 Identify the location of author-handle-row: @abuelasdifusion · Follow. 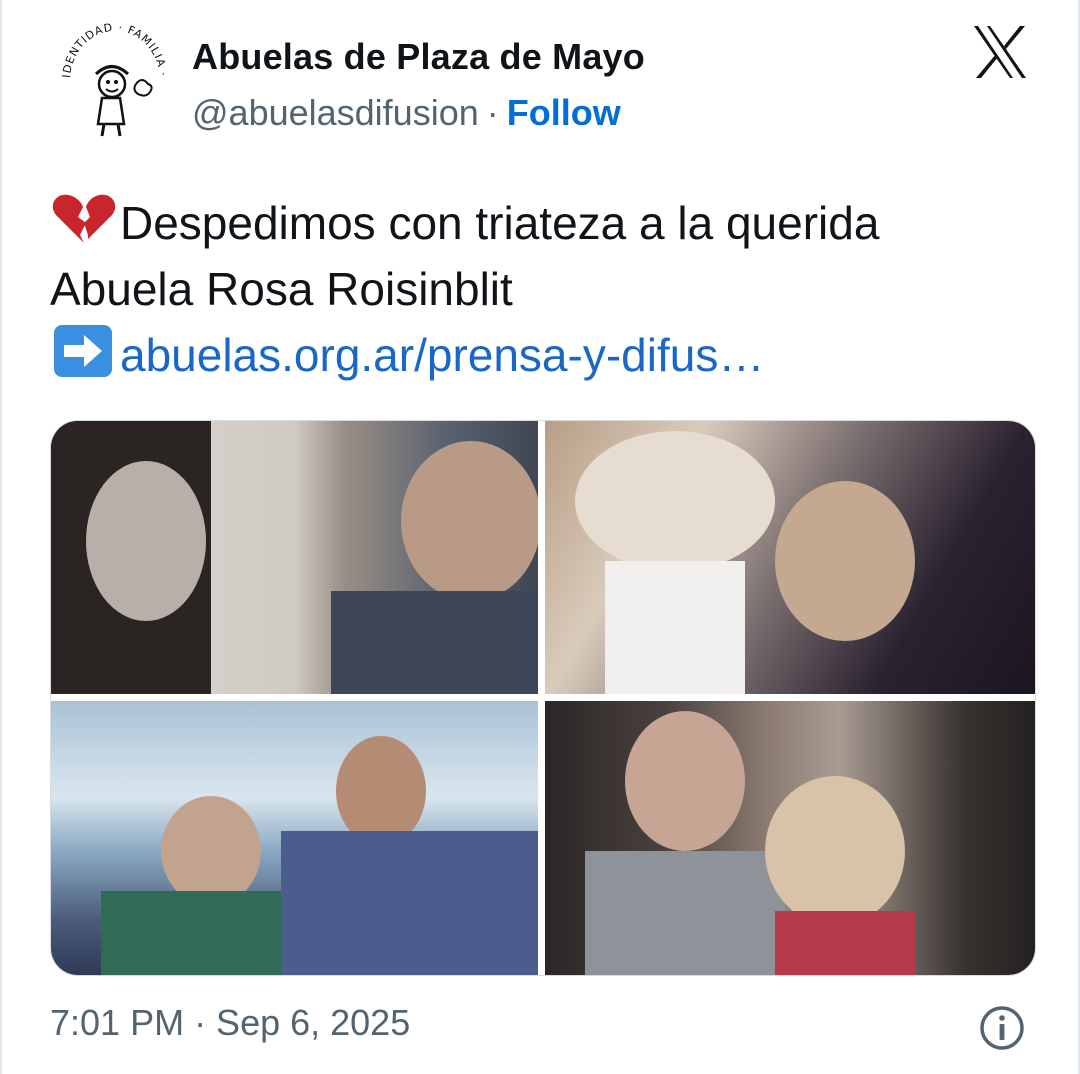
(406, 113).